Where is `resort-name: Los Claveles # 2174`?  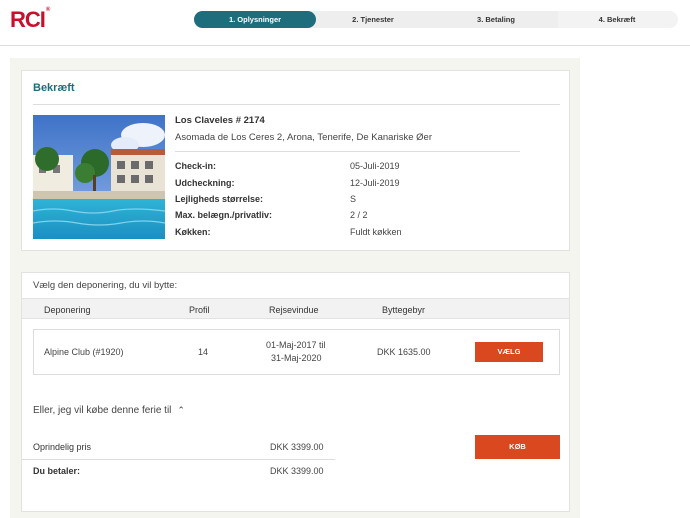
resort-name: Los Claveles # 2174 is located at coordinates (220, 120).